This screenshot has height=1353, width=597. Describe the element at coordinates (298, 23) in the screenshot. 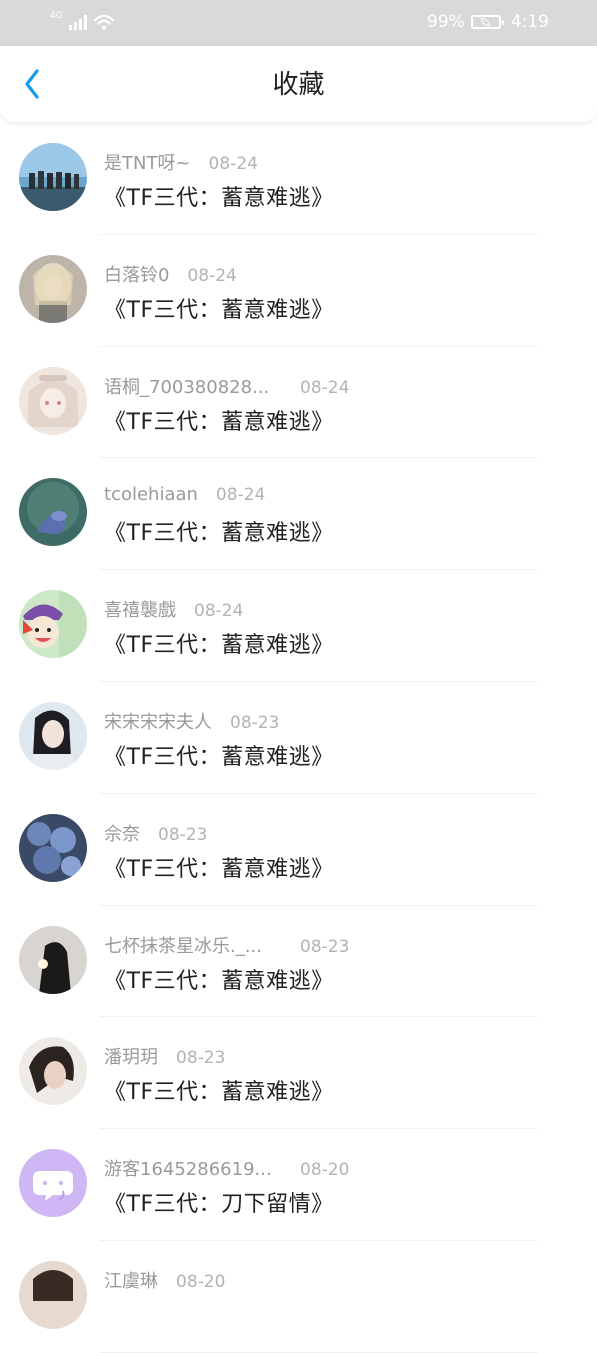

I see `status-bar: 4G 99% 4:19` at that location.